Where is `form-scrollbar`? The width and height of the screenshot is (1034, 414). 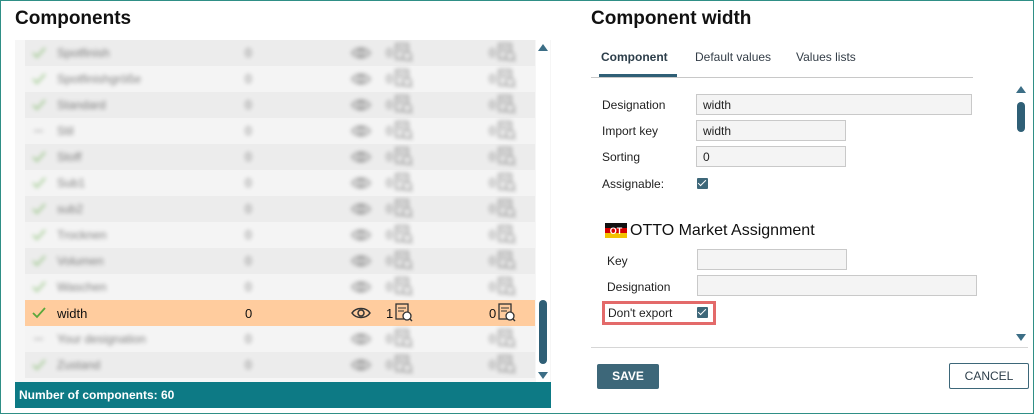
form-scrollbar is located at coordinates (1021, 214).